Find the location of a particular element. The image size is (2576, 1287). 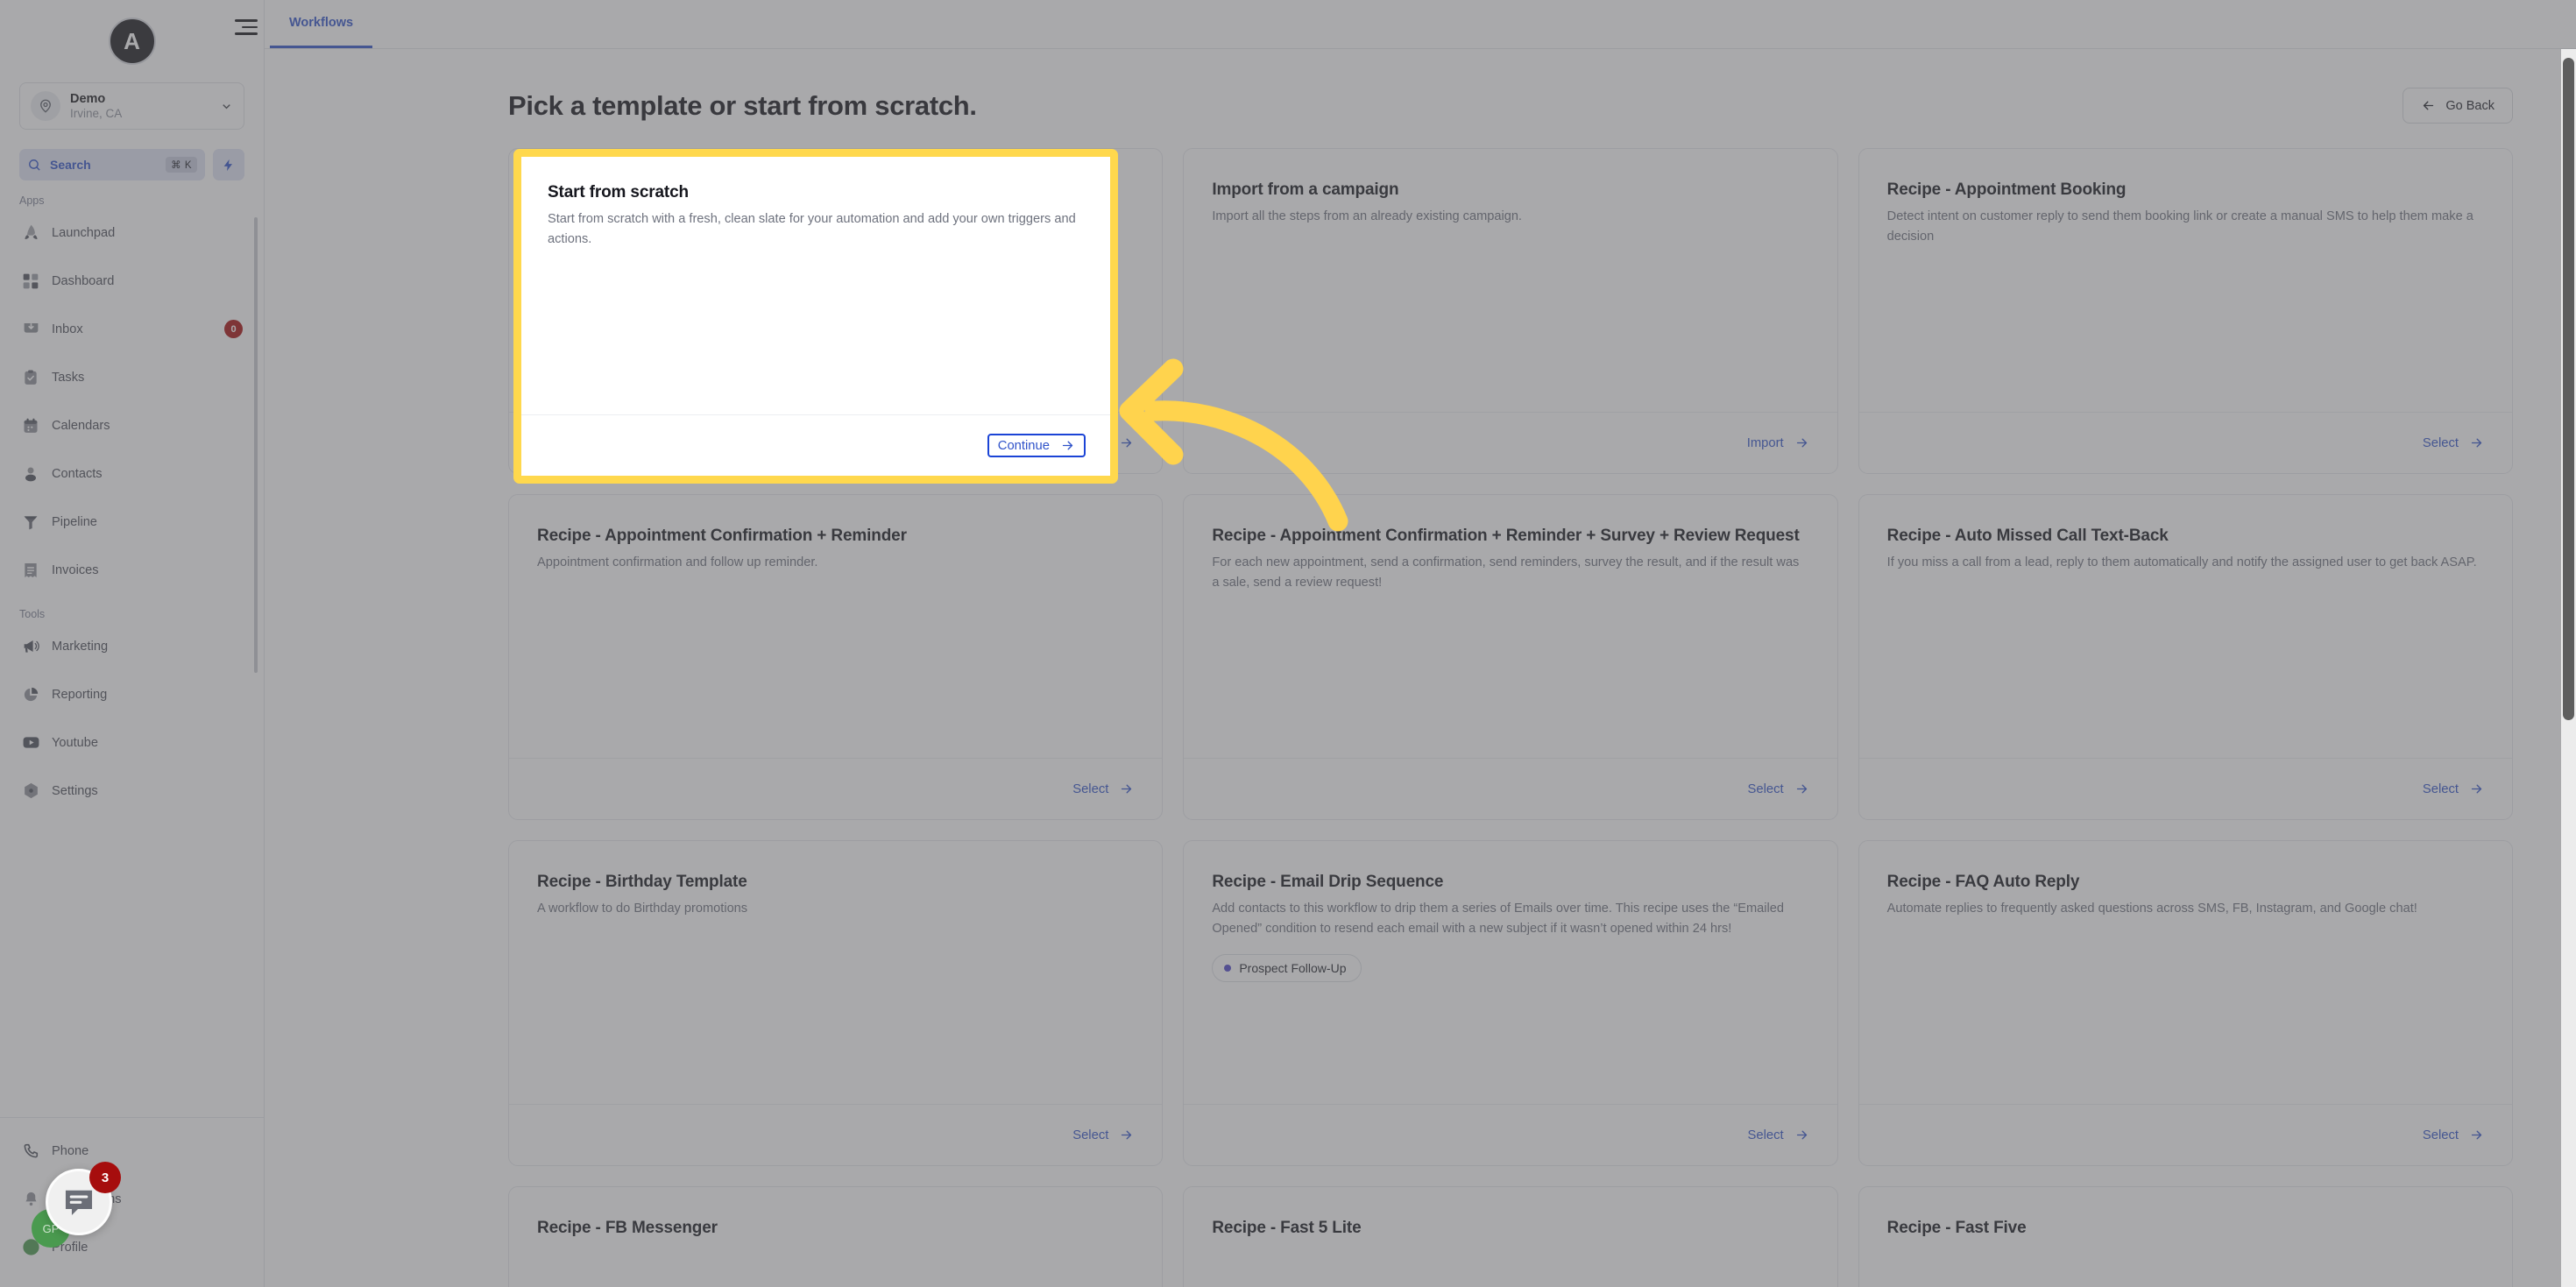

page-scrollbar-thumb is located at coordinates (2568, 389).